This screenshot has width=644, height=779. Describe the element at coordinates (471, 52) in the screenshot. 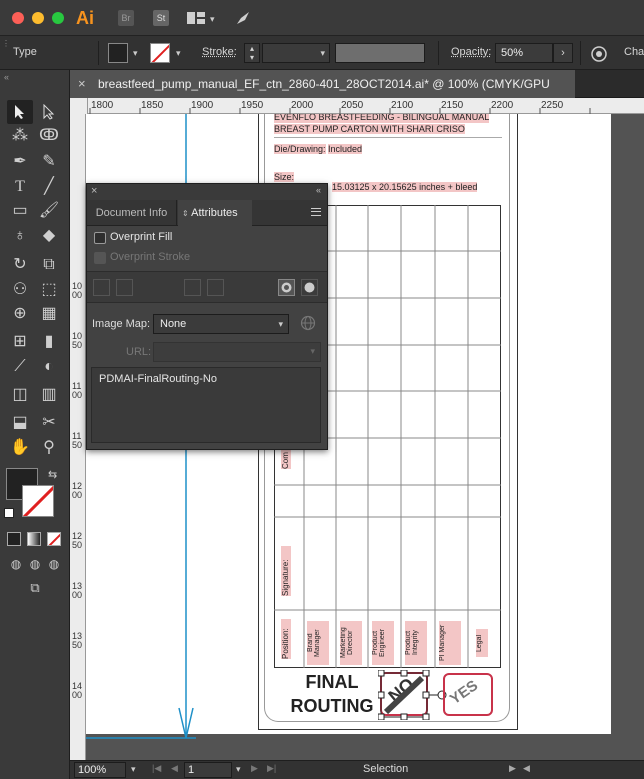

I see `opacity-label: Opacity:` at that location.